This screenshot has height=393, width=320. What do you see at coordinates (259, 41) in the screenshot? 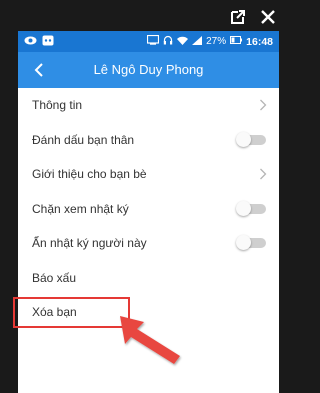
I see `status-time: 16:48` at bounding box center [259, 41].